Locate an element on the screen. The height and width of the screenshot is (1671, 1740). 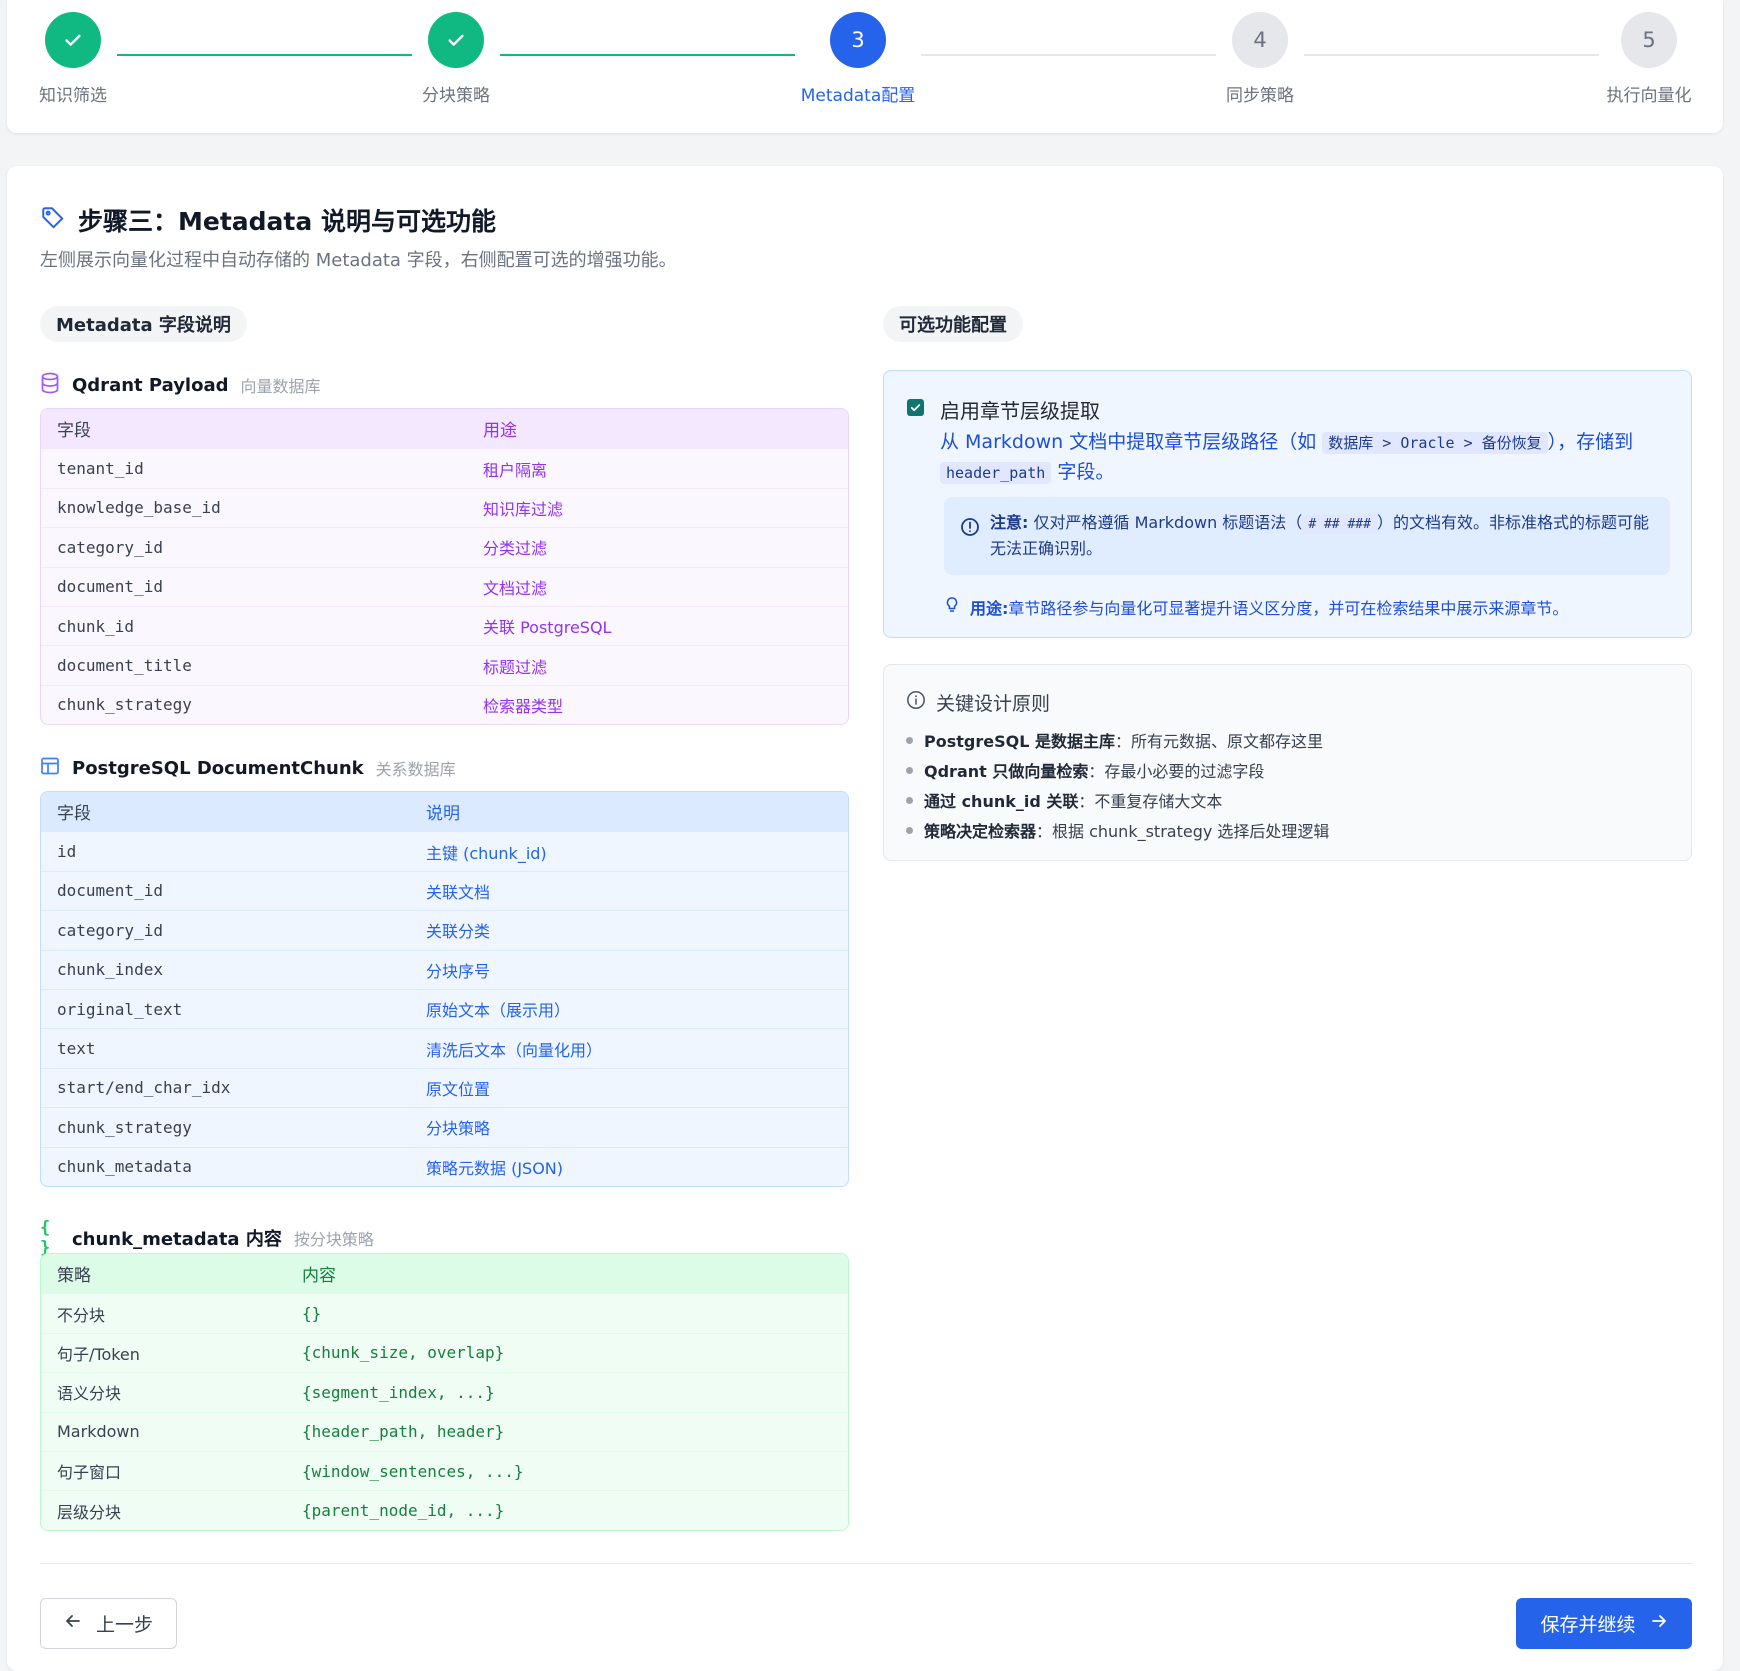
field-cell: chunk_metadata is located at coordinates (124, 1167).